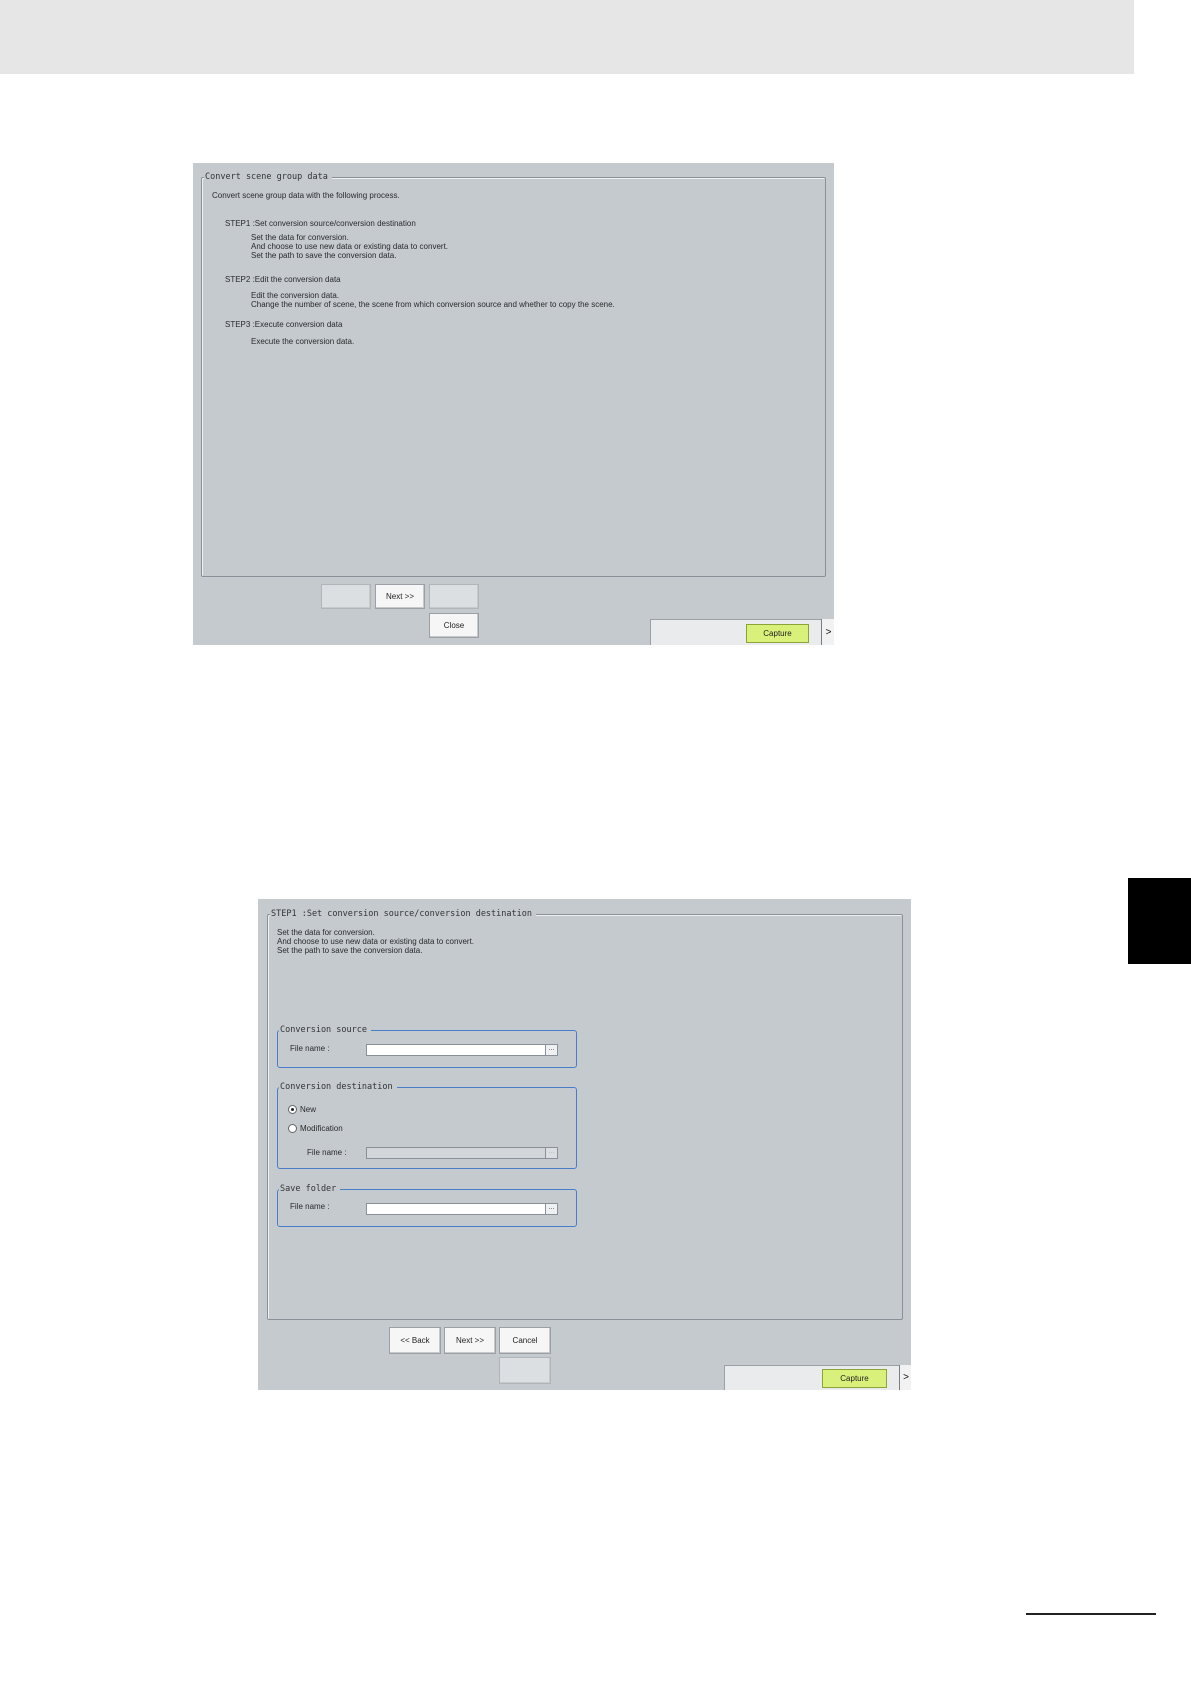  I want to click on page-footer-rule, so click(1091, 1614).